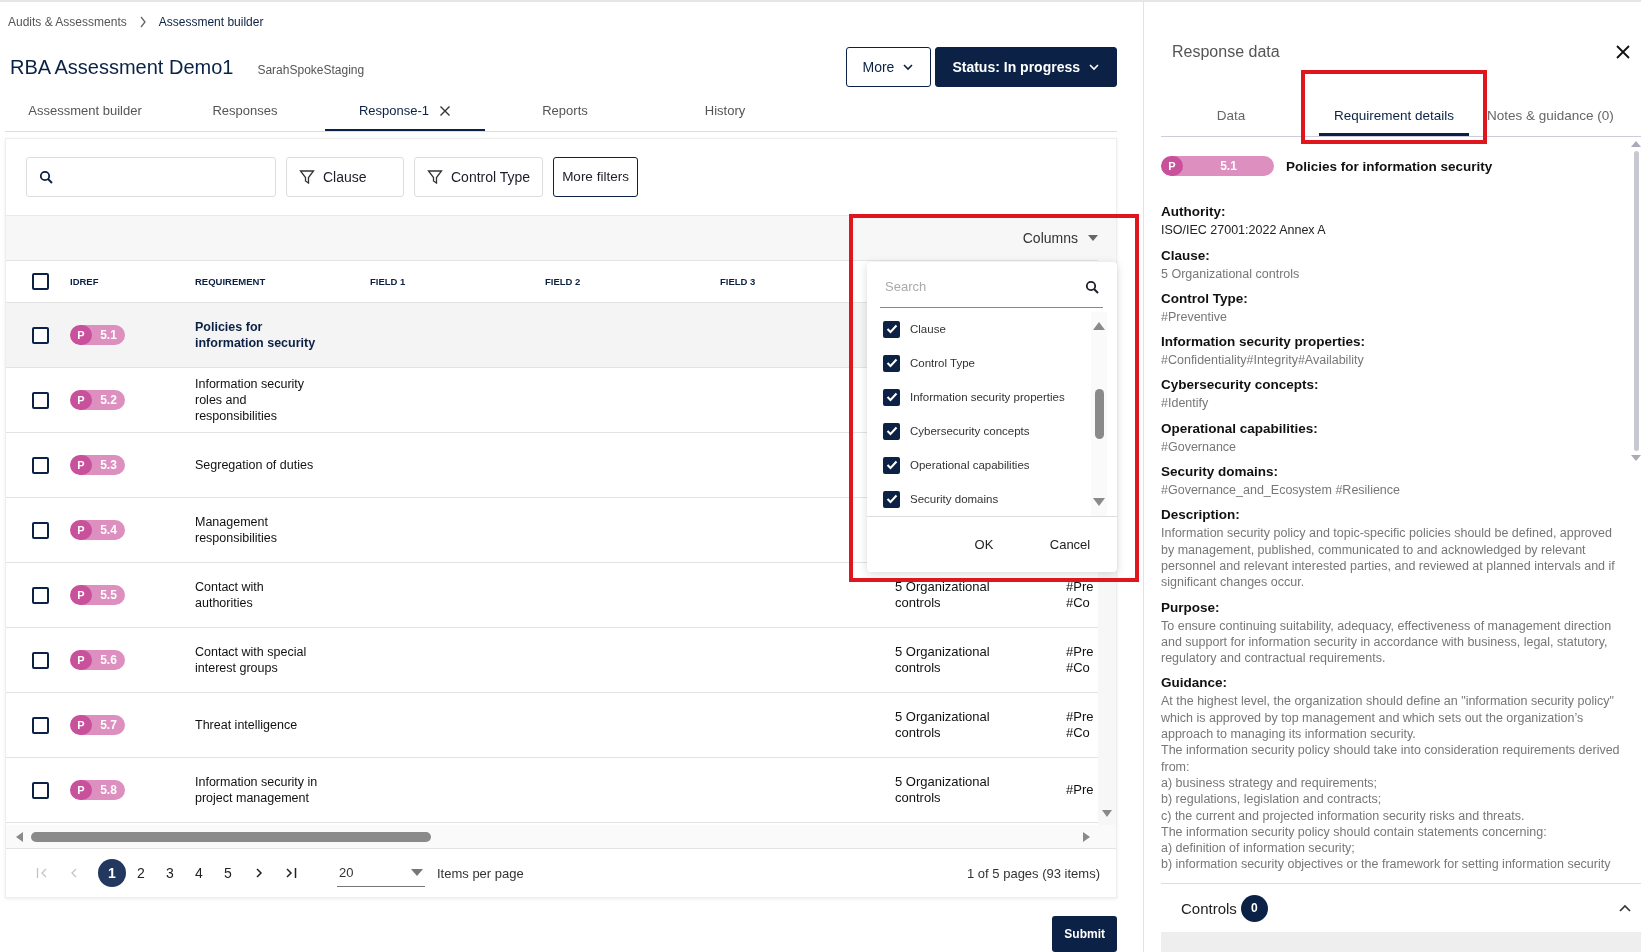 The image size is (1641, 952). I want to click on filter-button: Control Type, so click(479, 176).